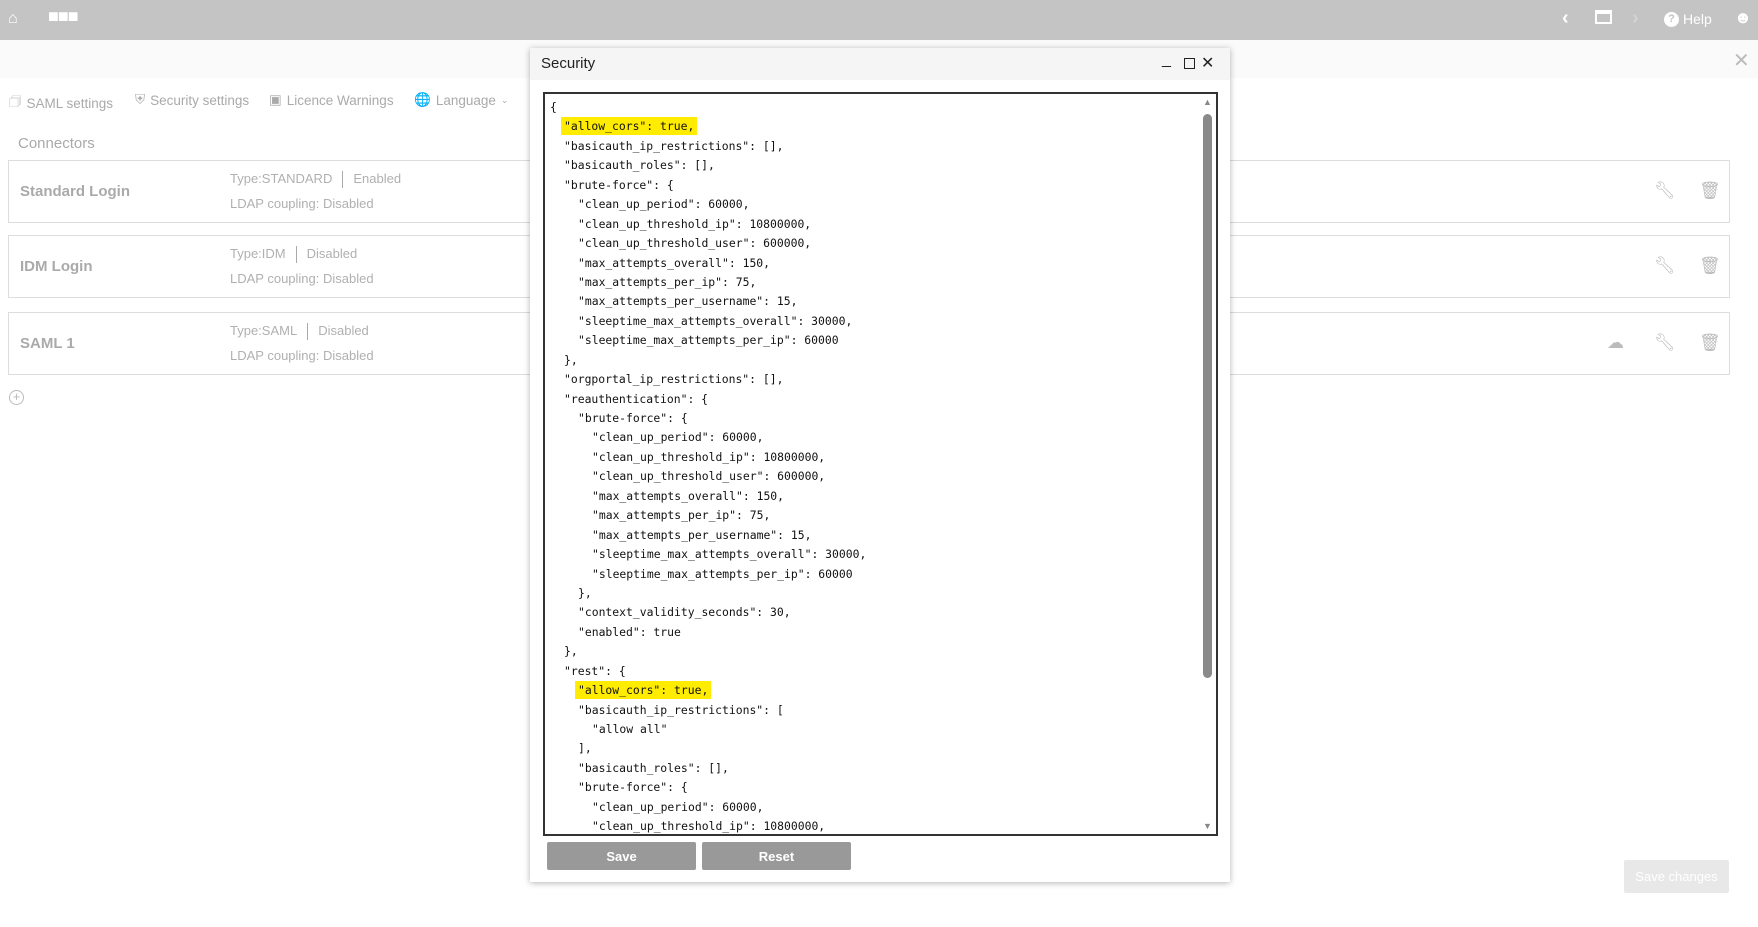 The image size is (1758, 927). What do you see at coordinates (595, 670) in the screenshot?
I see `code-text: "rest": {` at bounding box center [595, 670].